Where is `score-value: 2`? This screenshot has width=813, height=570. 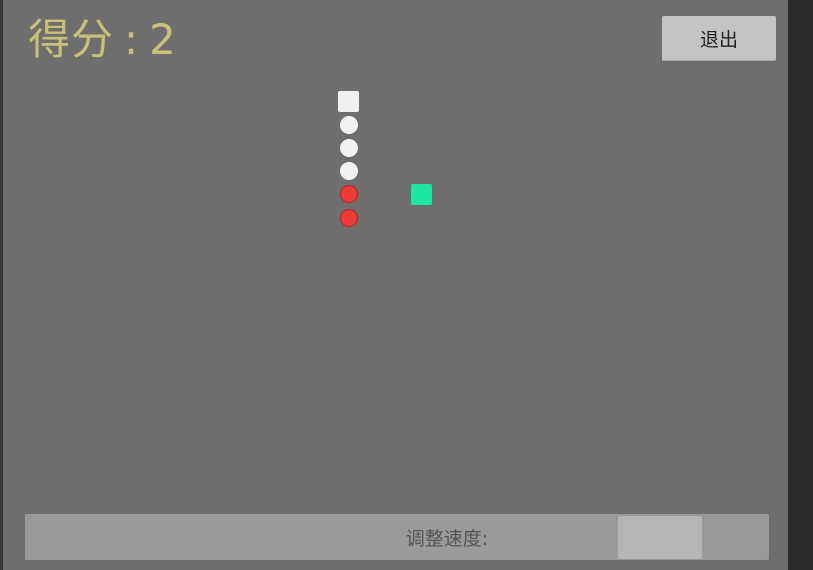
score-value: 2 is located at coordinates (163, 39).